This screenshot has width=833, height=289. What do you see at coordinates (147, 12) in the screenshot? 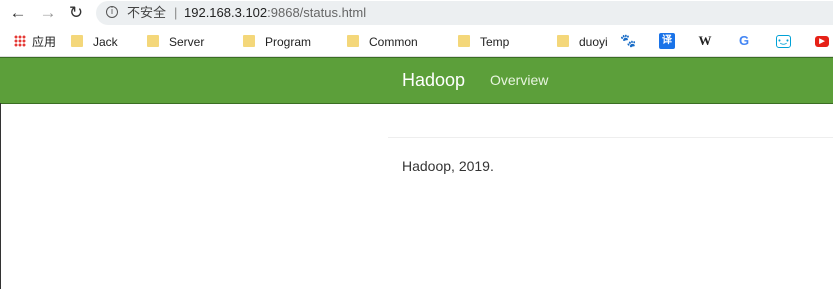
I see `security-label: 不安全` at bounding box center [147, 12].